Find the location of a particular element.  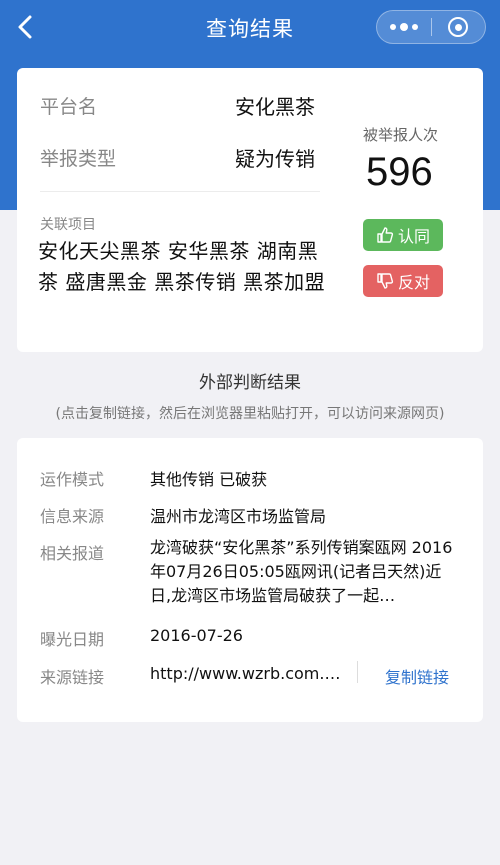

oppose-button: 反对 is located at coordinates (403, 281).